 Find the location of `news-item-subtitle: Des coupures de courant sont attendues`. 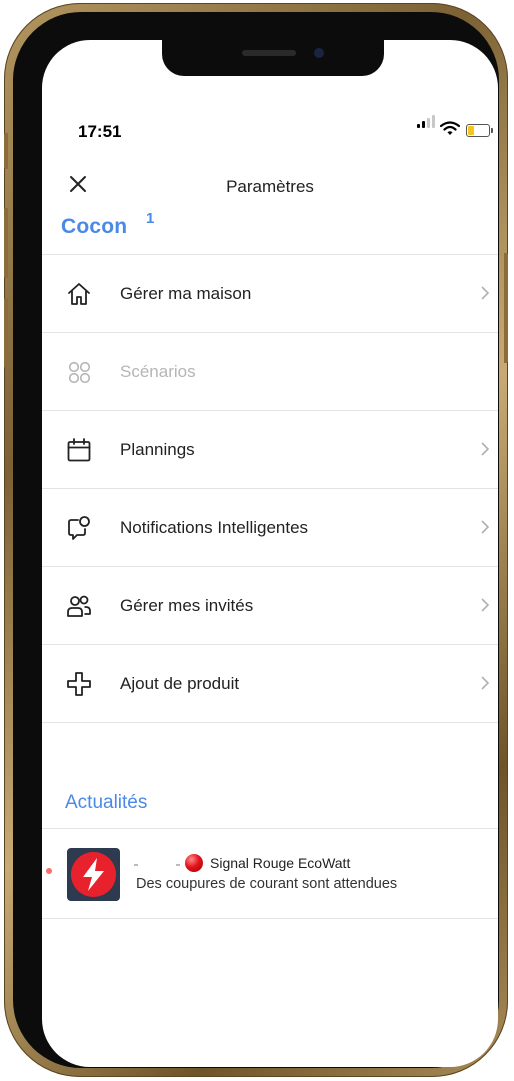

news-item-subtitle: Des coupures de courant sont attendues is located at coordinates (267, 884).